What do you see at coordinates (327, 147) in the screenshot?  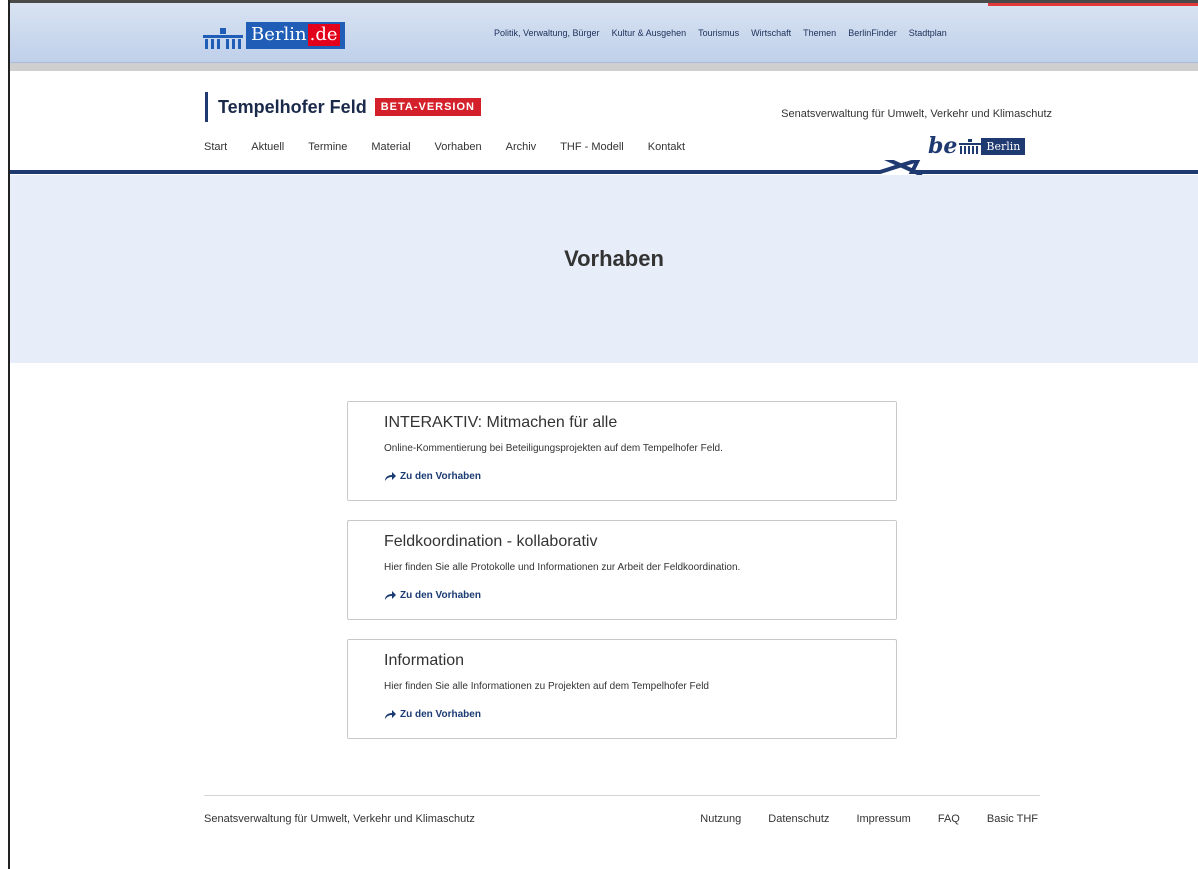 I see `nav-item-termine: Termine` at bounding box center [327, 147].